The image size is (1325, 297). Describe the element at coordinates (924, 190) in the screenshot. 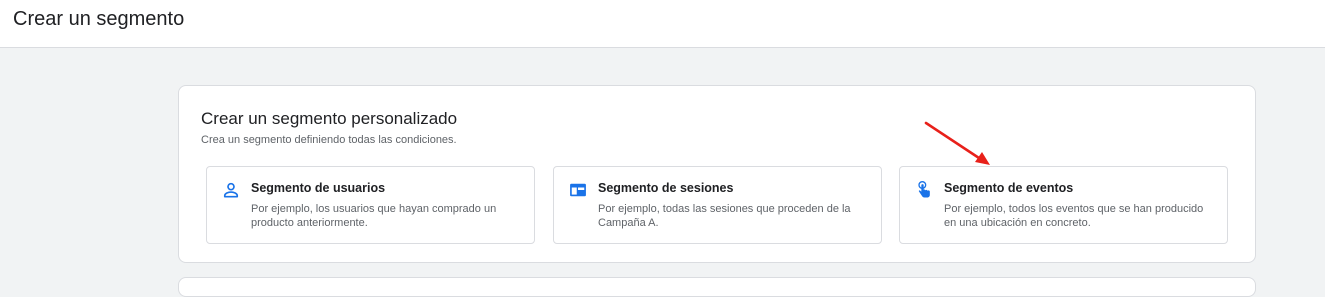

I see `touch-hand-icon` at that location.